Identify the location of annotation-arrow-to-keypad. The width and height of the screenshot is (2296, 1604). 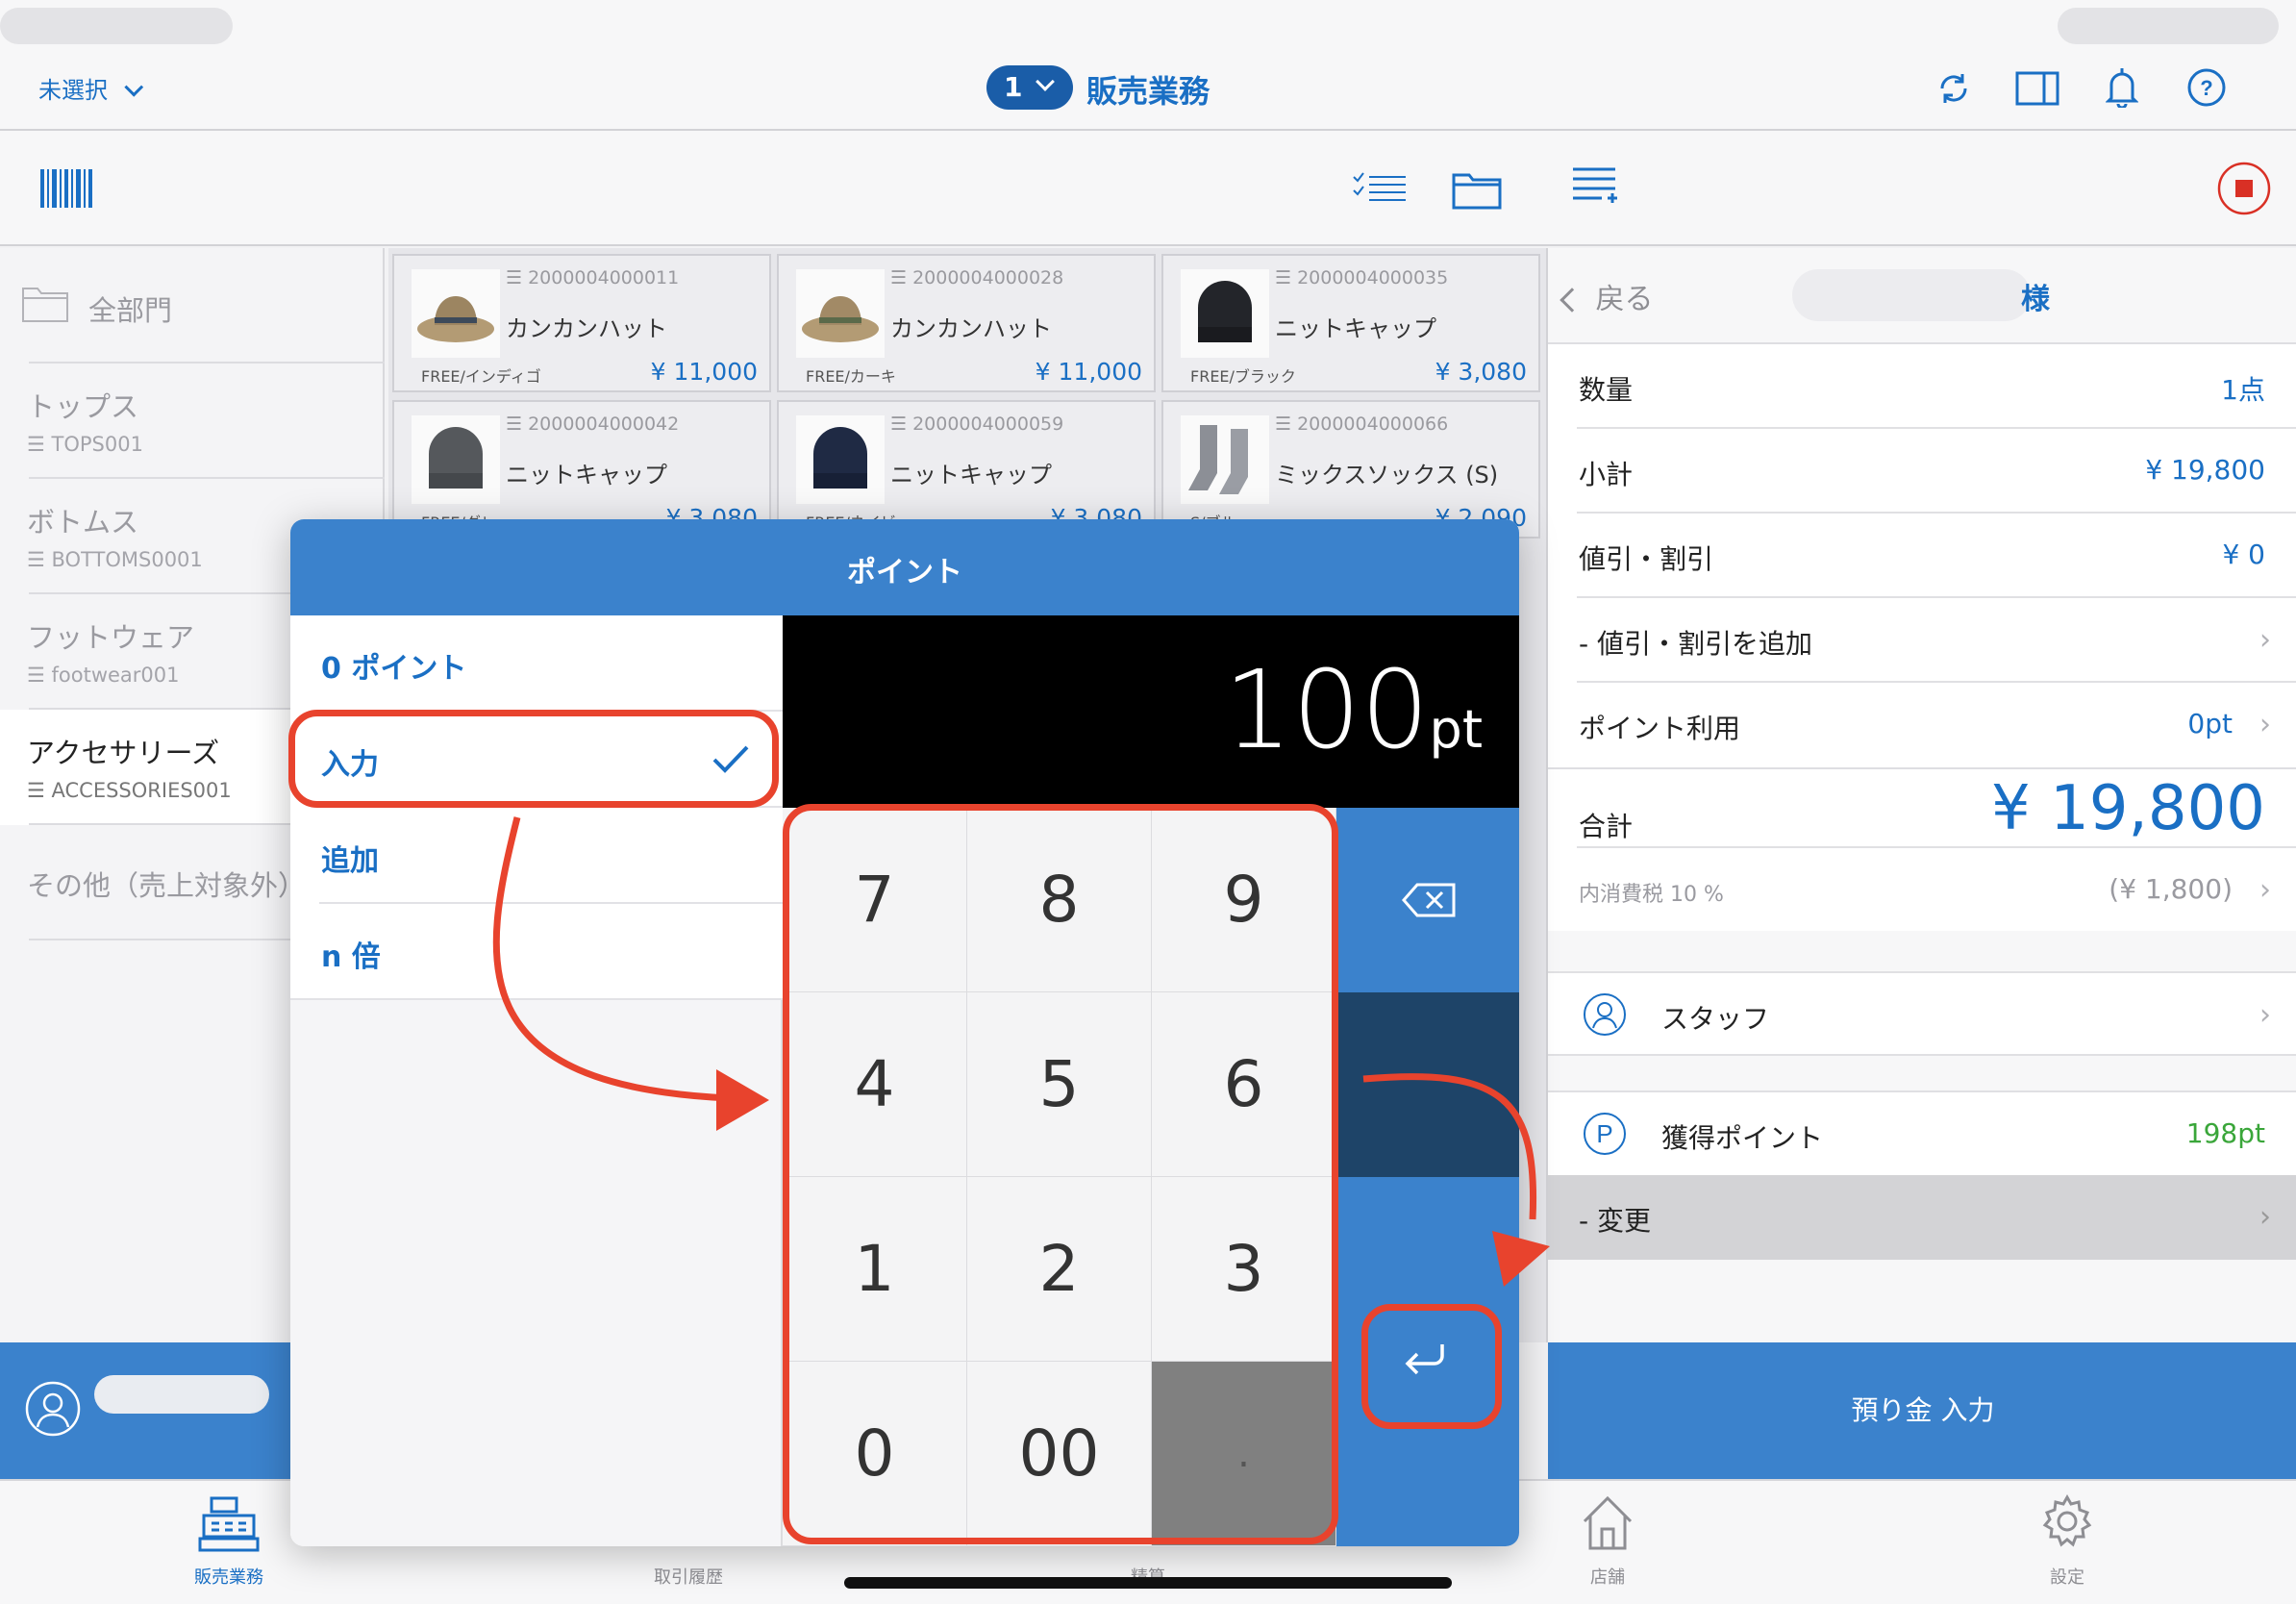
(612, 959).